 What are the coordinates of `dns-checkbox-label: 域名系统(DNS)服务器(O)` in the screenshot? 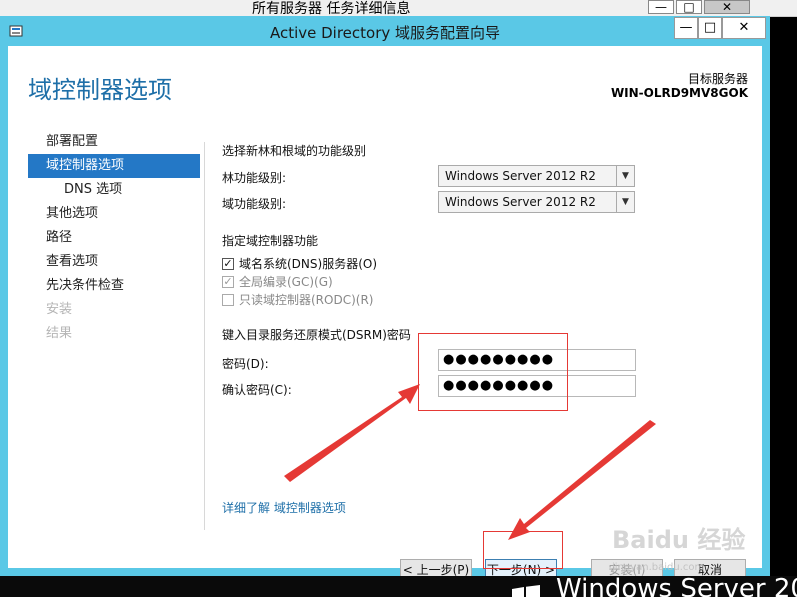 It's located at (308, 264).